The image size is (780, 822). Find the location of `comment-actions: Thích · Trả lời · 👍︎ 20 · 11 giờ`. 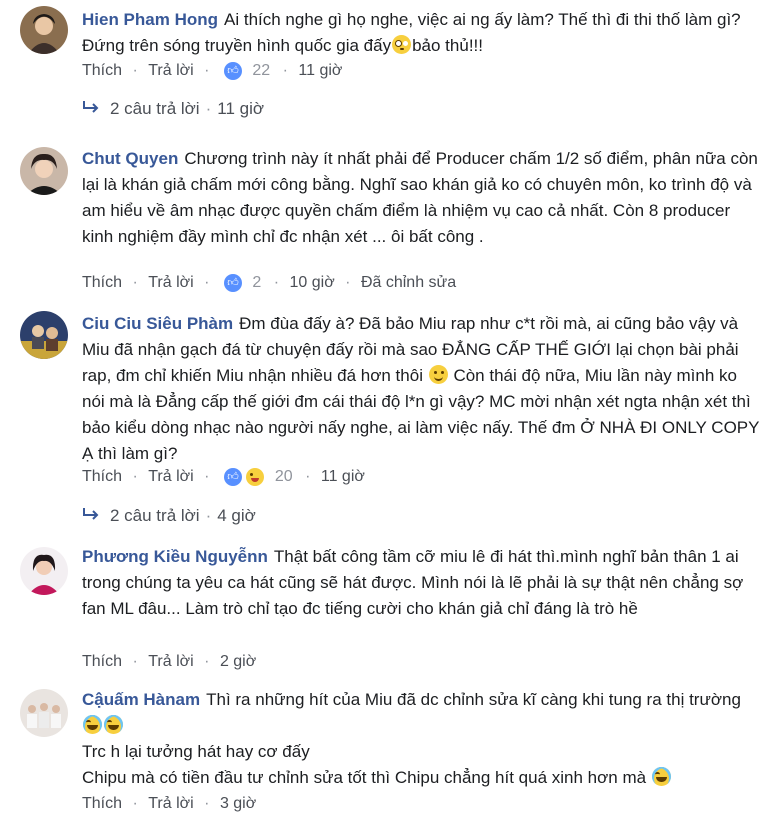

comment-actions: Thích · Trả lời · 👍︎ 20 · 11 giờ is located at coordinates (223, 477).